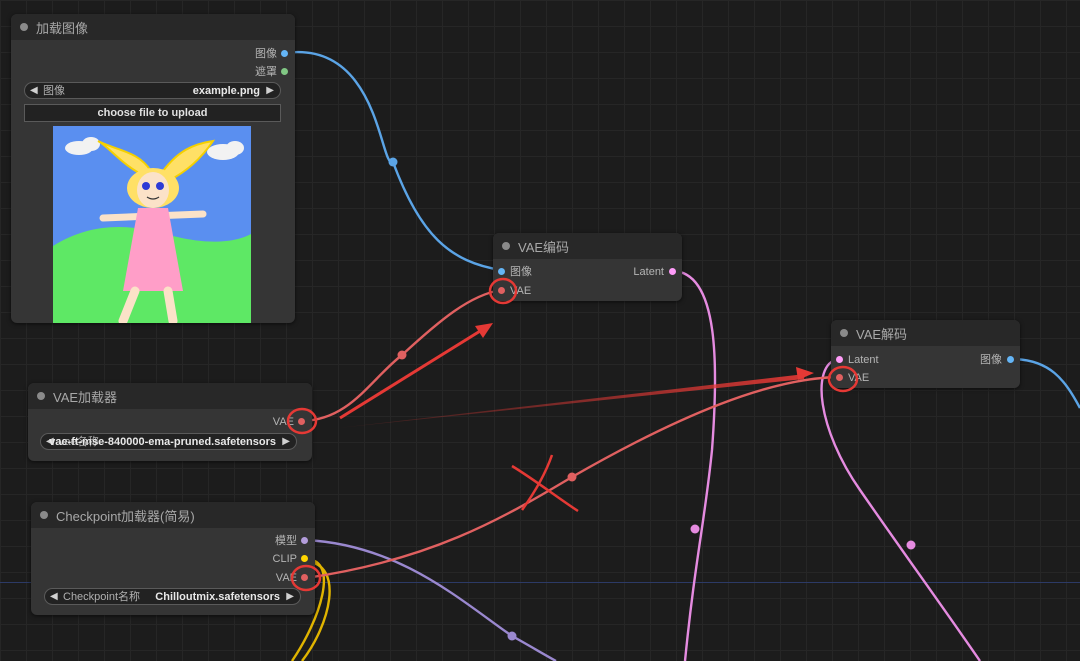 The width and height of the screenshot is (1080, 661). Describe the element at coordinates (102, 597) in the screenshot. I see `widget-label: Checkpoint名称` at that location.